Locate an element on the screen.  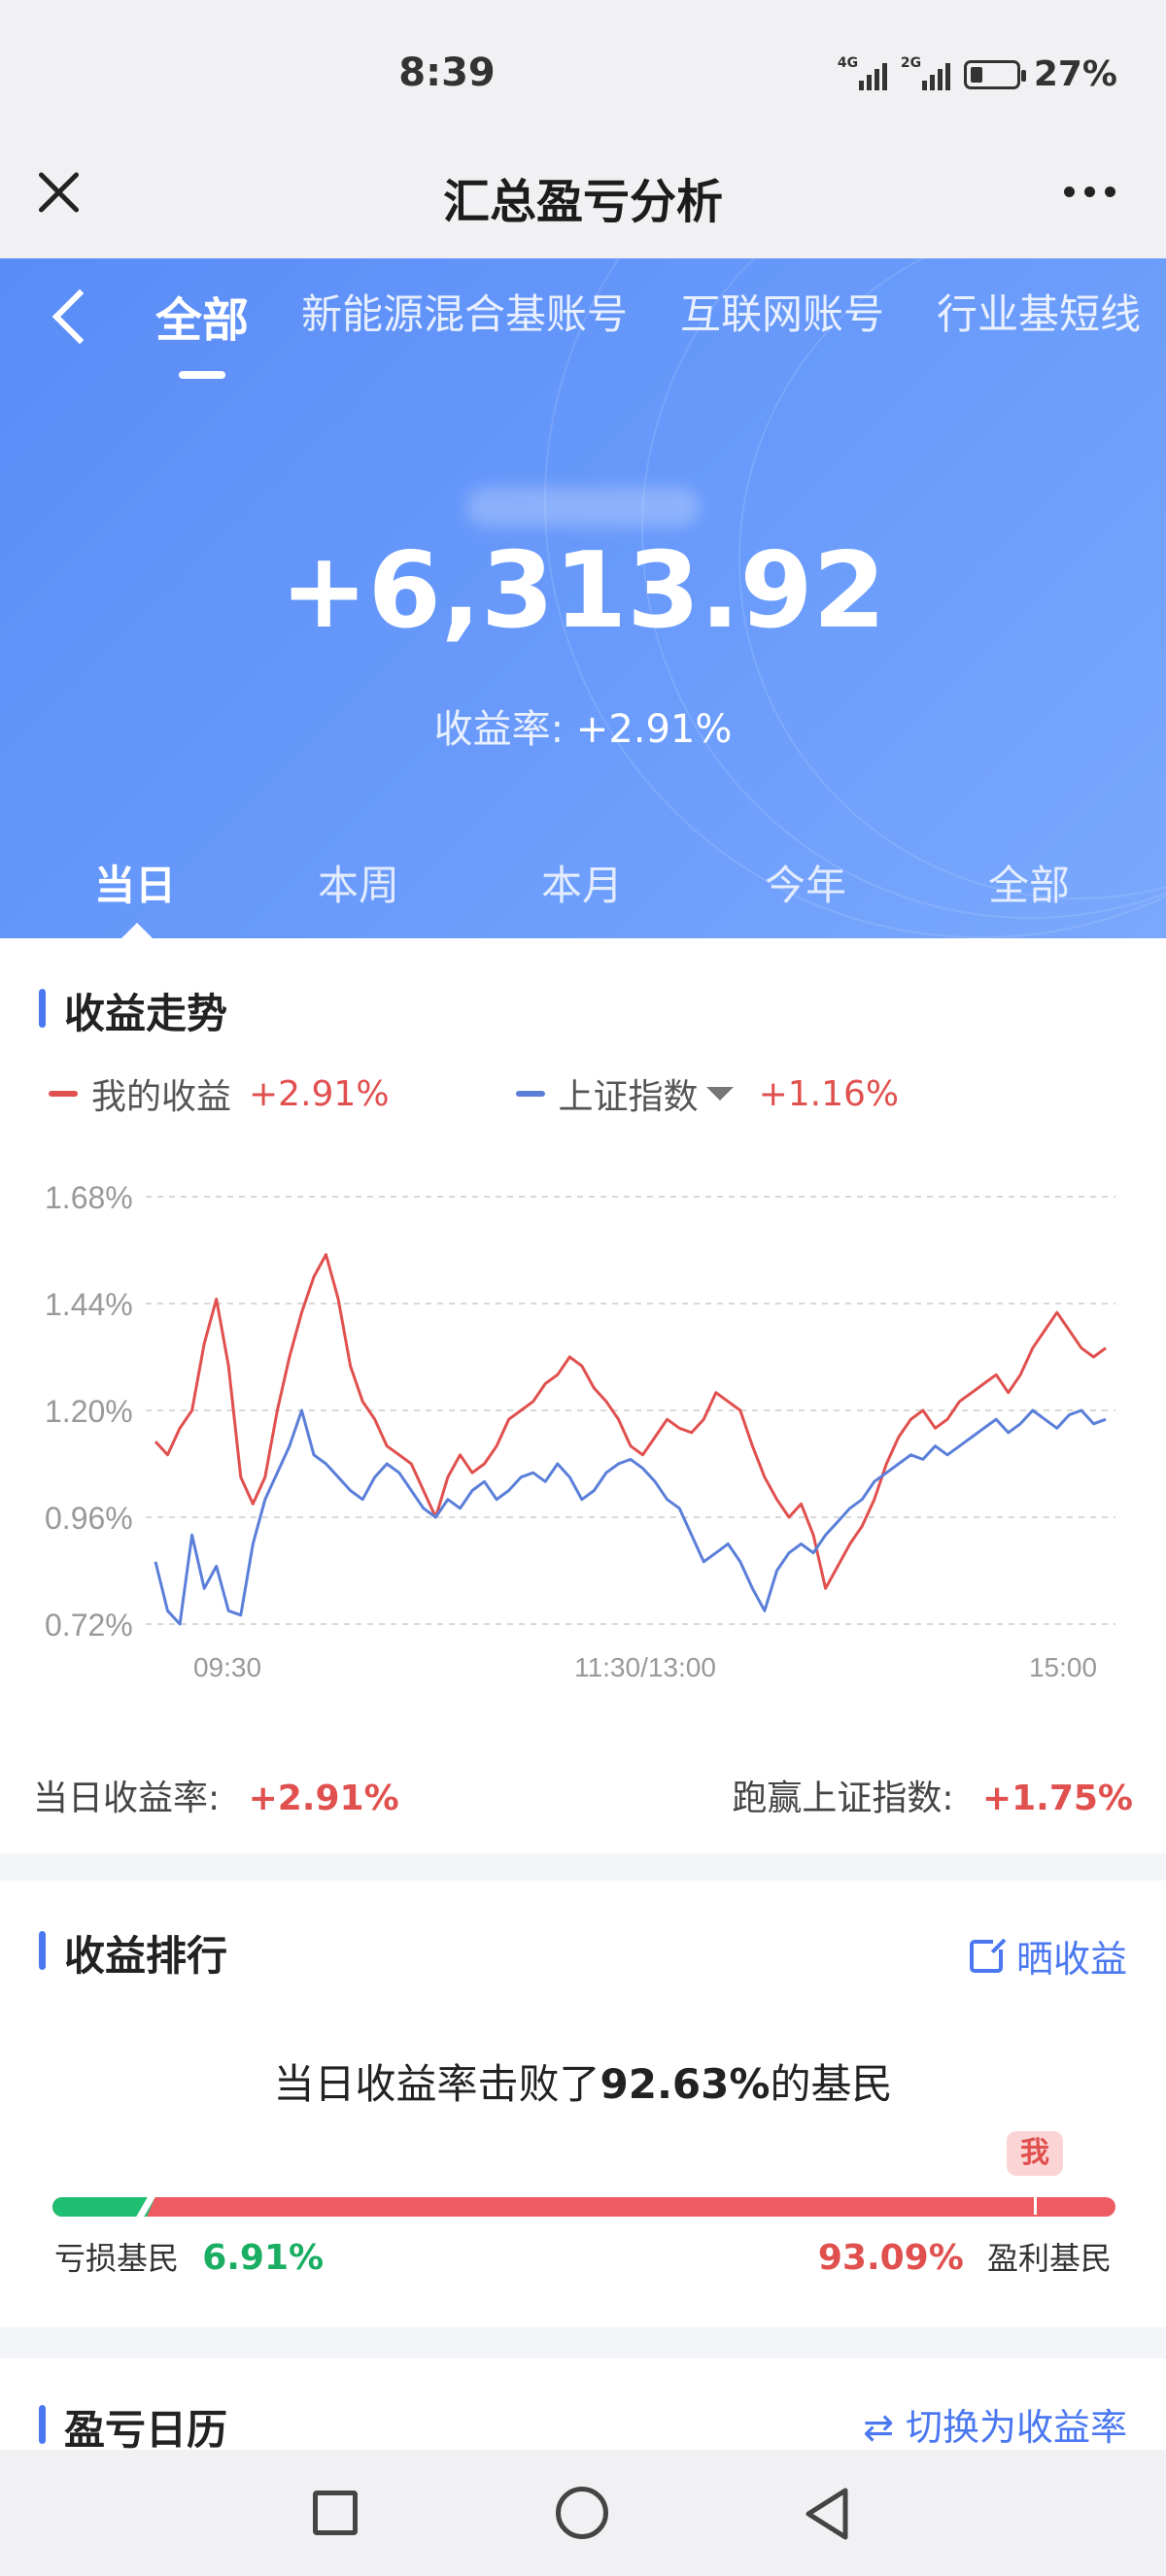
legend-mine-value: +2.91% is located at coordinates (319, 1093).